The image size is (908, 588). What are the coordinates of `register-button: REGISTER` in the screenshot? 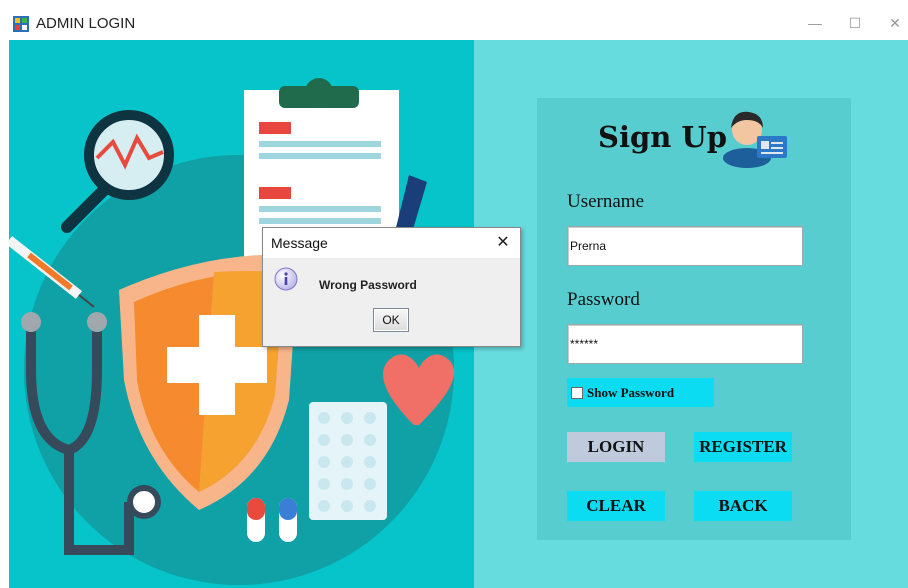 It's located at (743, 447).